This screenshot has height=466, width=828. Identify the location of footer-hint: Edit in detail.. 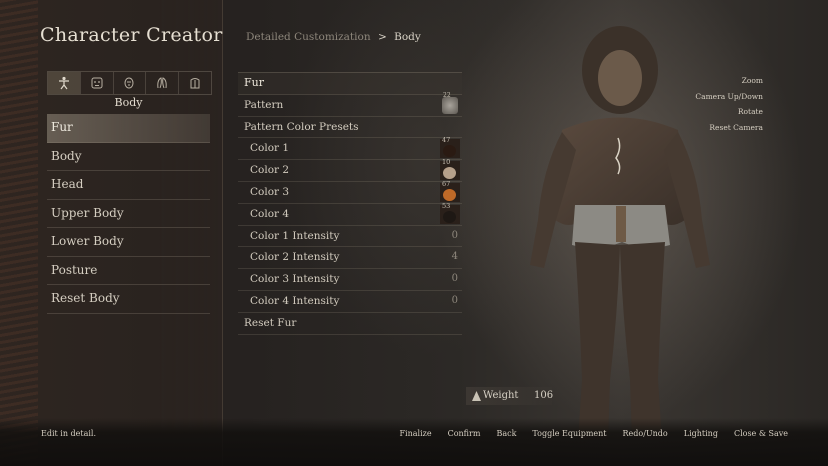
(69, 433).